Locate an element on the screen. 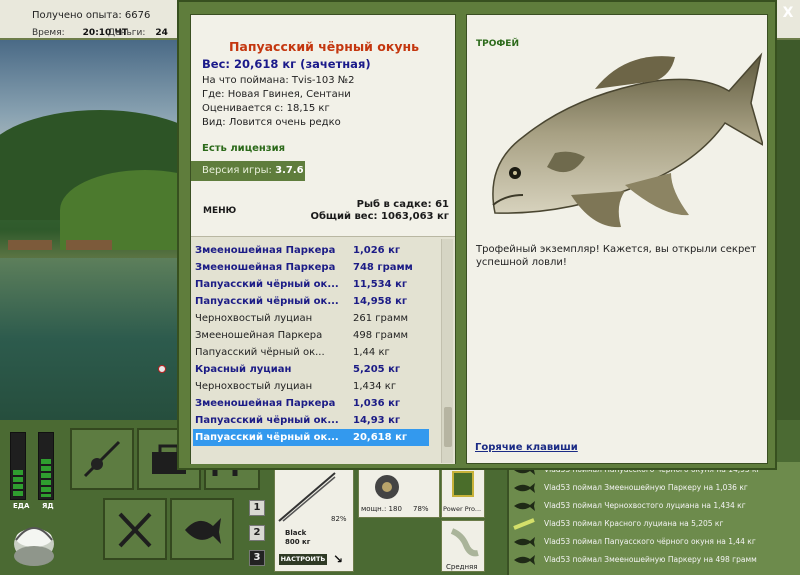  food-gauge-fill is located at coordinates (18, 483).